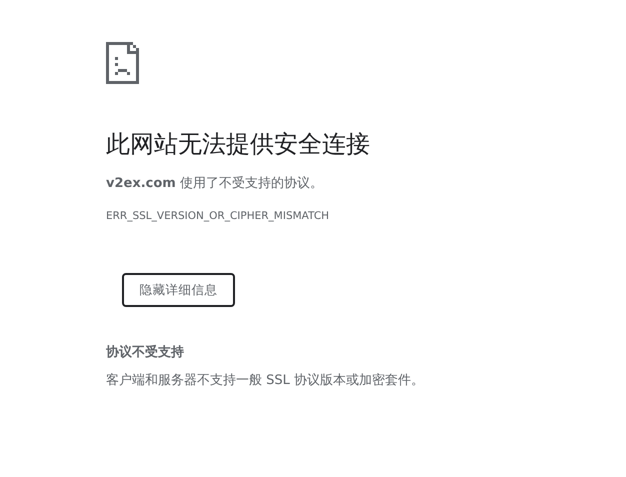  What do you see at coordinates (238, 144) in the screenshot?
I see `error-heading: 此网站无法提供安全连接` at bounding box center [238, 144].